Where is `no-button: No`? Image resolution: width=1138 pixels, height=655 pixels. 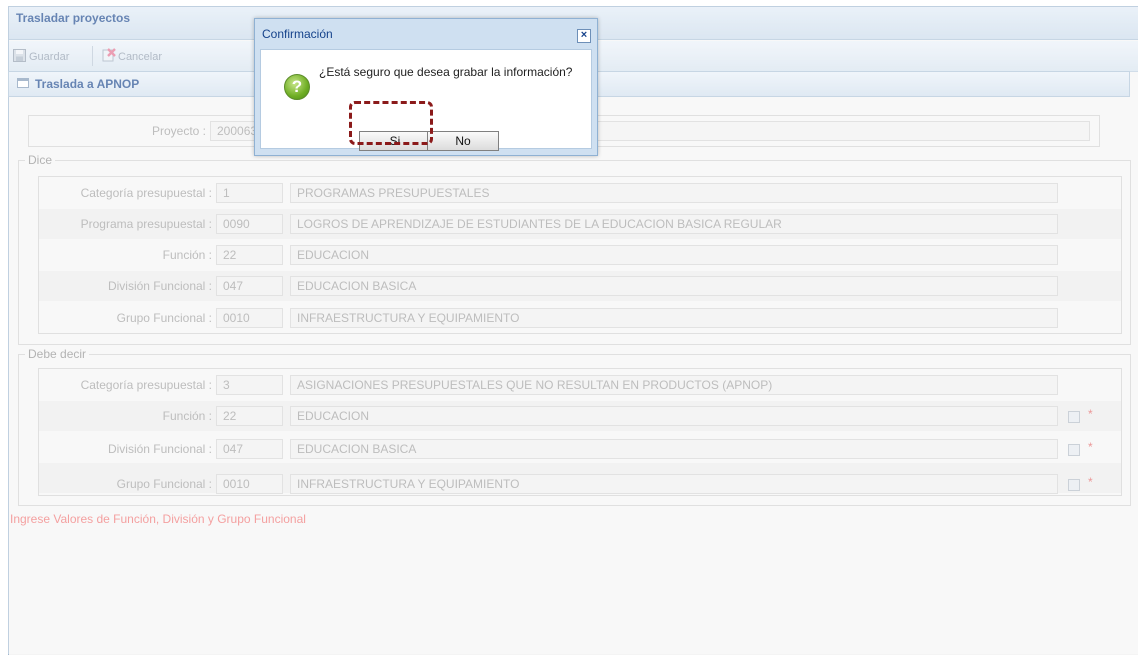
no-button: No is located at coordinates (463, 141).